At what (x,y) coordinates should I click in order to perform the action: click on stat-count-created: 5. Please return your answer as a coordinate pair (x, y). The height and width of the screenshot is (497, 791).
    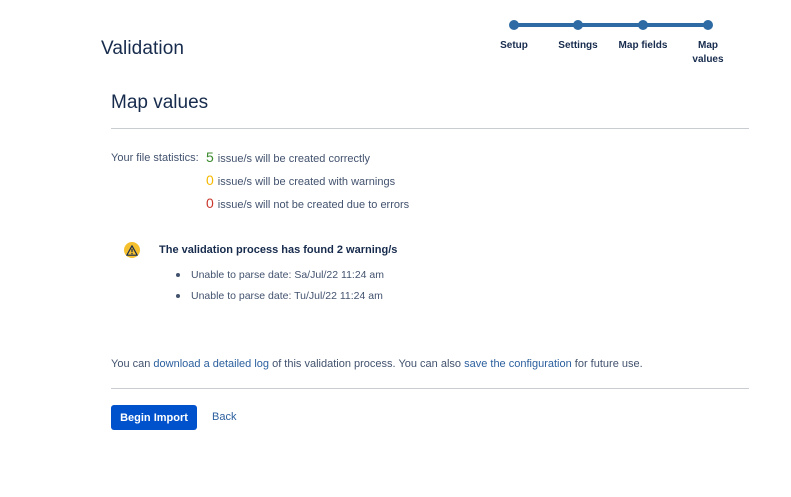
    Looking at the image, I should click on (210, 157).